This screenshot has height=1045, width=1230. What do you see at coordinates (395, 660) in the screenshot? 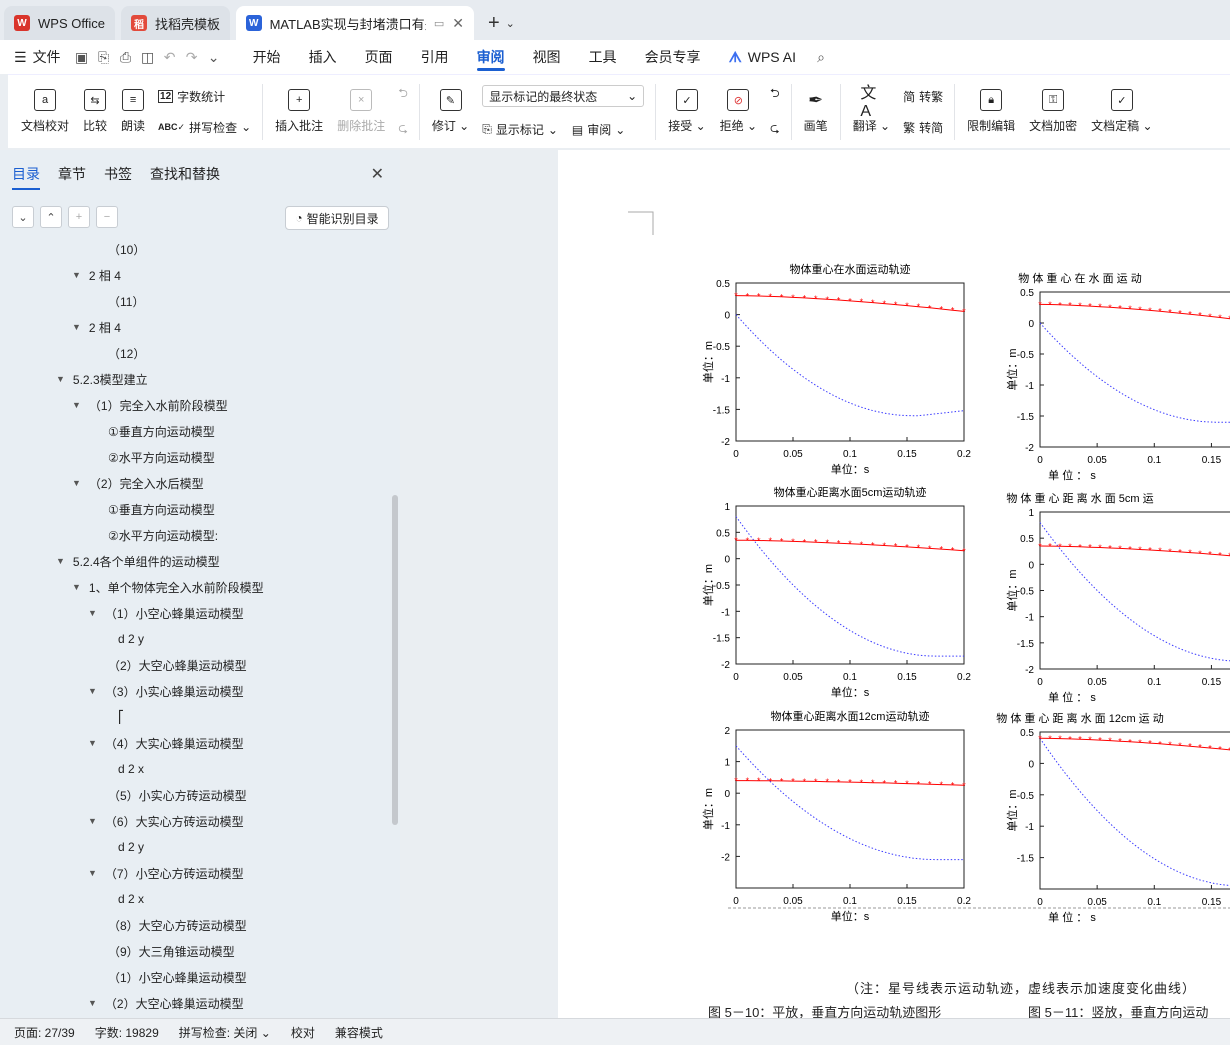
I see `panel-scrollbar` at bounding box center [395, 660].